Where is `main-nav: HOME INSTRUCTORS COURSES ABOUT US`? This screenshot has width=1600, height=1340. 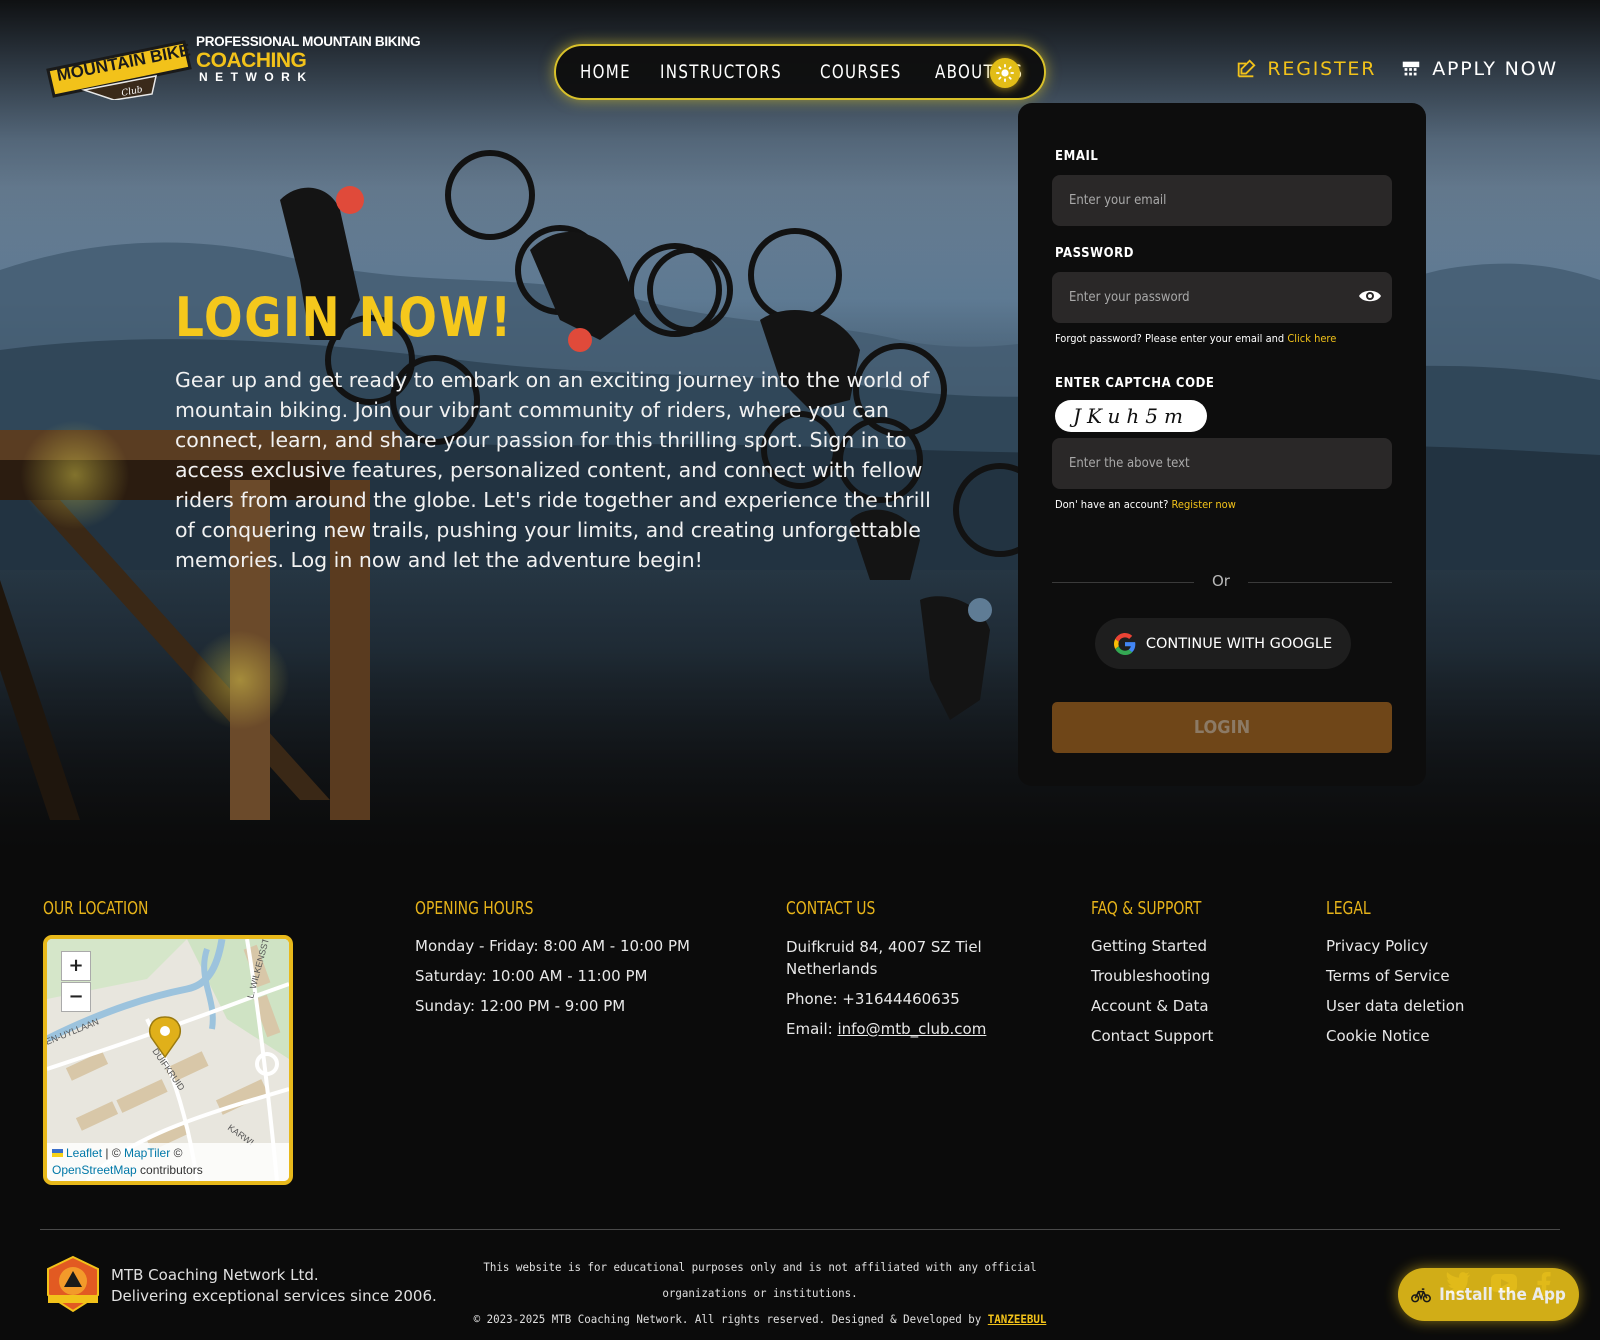
main-nav: HOME INSTRUCTORS COURSES ABOUT US is located at coordinates (800, 72).